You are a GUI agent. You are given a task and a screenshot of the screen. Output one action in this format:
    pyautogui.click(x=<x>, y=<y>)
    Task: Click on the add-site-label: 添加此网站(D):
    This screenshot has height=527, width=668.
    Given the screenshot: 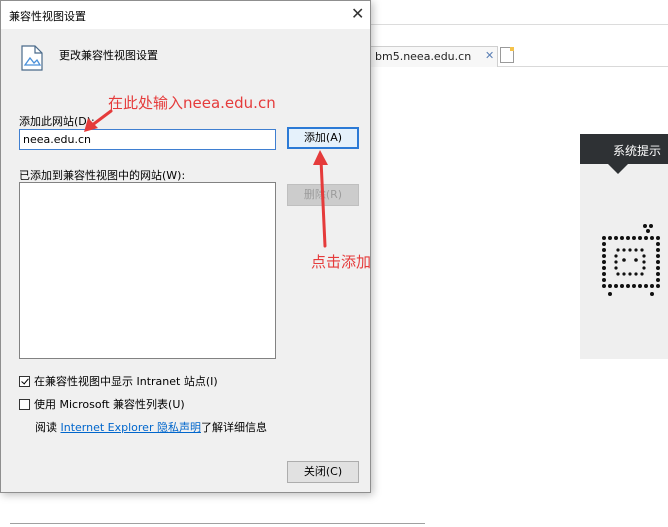 What is the action you would take?
    pyautogui.click(x=57, y=121)
    